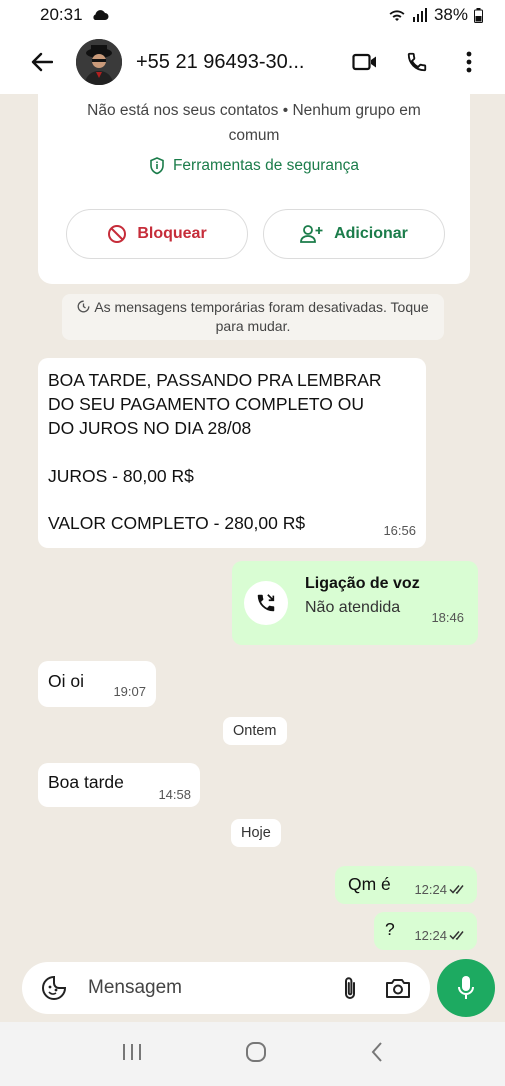  I want to click on add-contact-button: Adicionar, so click(354, 234).